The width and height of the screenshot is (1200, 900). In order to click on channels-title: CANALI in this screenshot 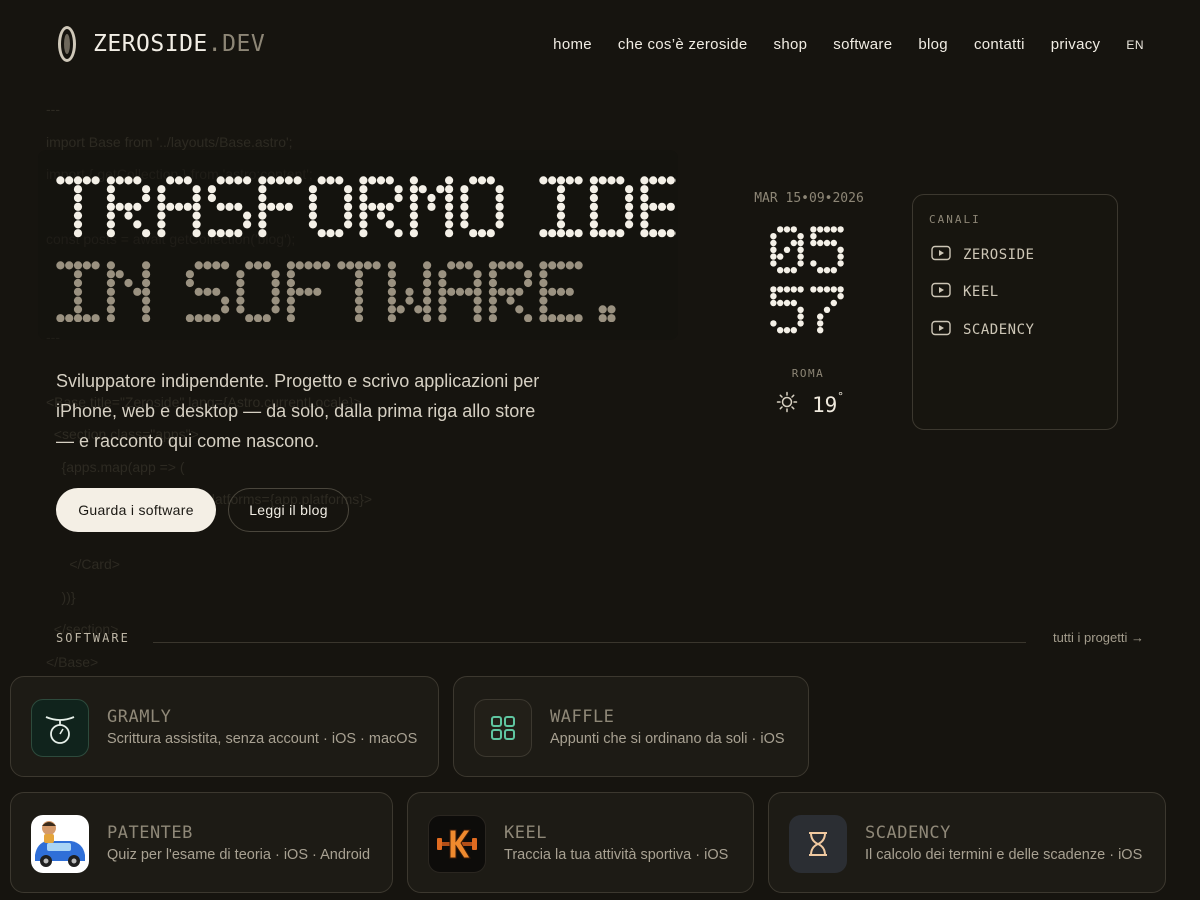, I will do `click(955, 219)`.